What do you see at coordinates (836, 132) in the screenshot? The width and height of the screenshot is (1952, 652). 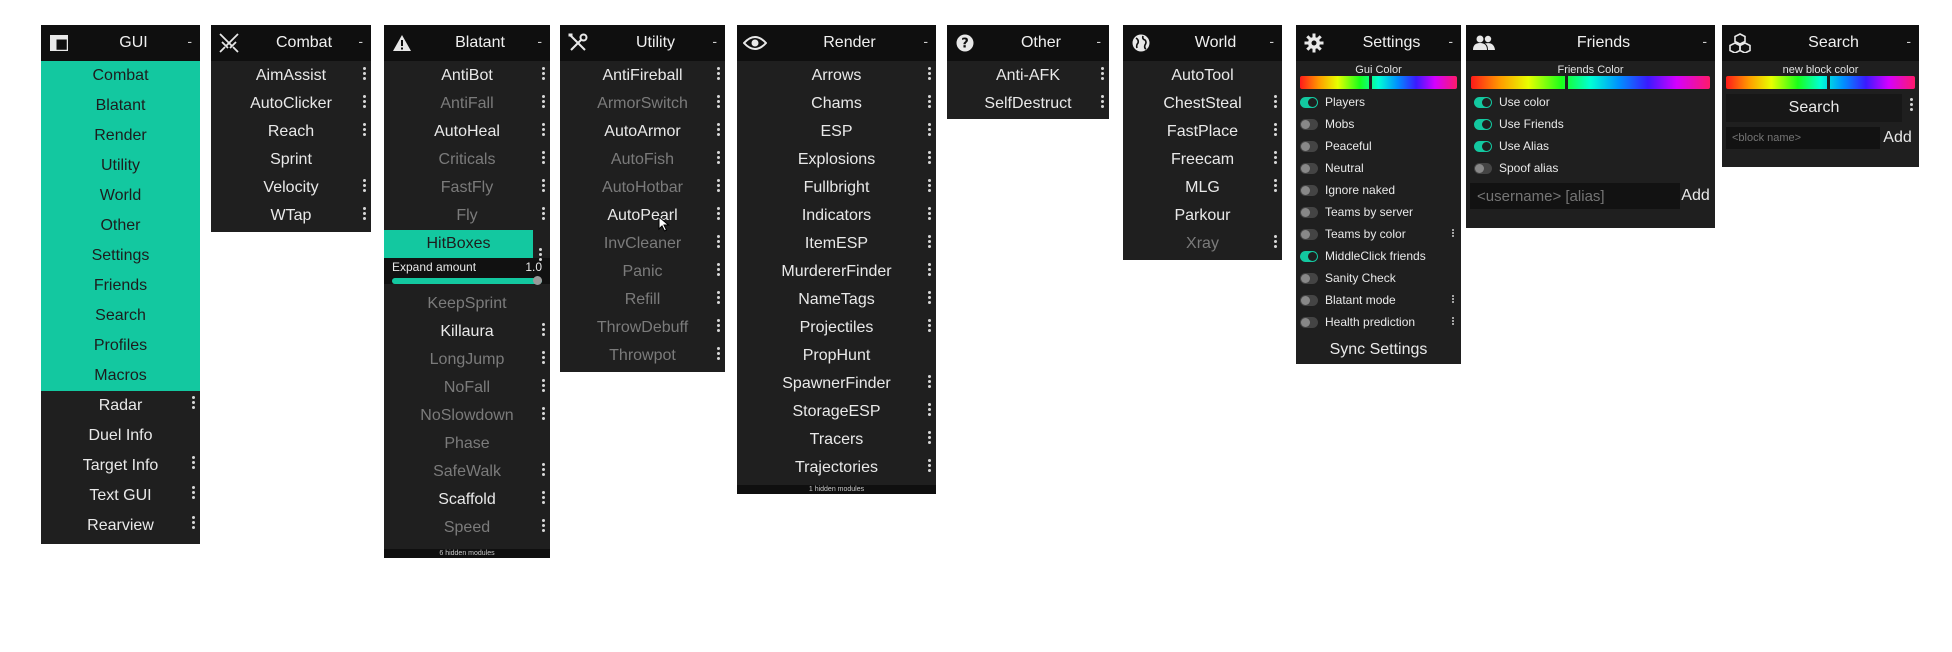 I see `module-esp: ESP` at bounding box center [836, 132].